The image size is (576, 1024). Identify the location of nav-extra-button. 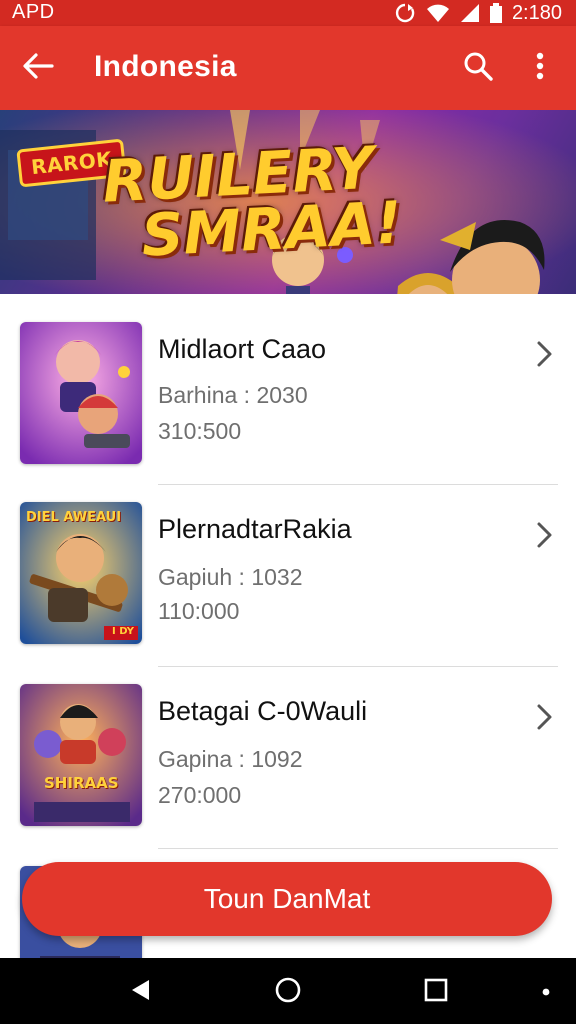
(546, 992).